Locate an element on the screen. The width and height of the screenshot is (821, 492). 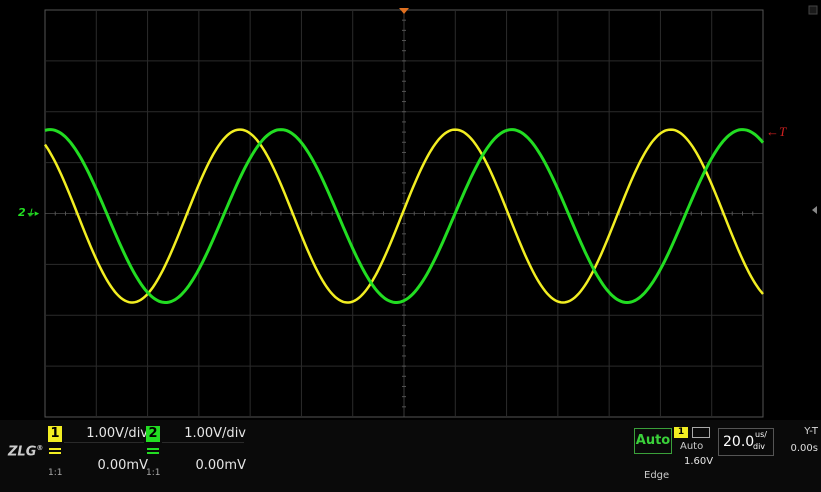
channel-2-probe: 1:1 is located at coordinates (153, 473).